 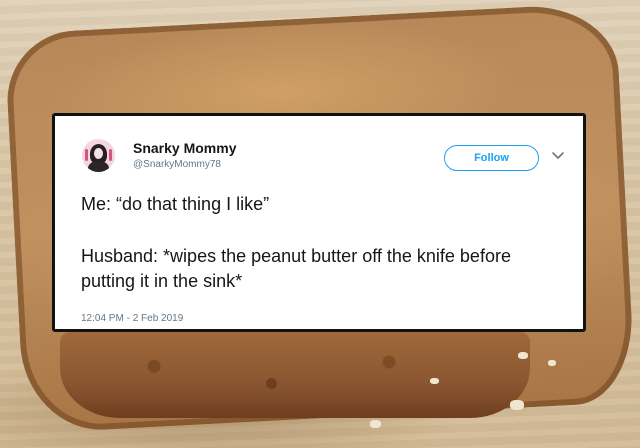 What do you see at coordinates (184, 148) in the screenshot?
I see `display-name: Snarky Mommy` at bounding box center [184, 148].